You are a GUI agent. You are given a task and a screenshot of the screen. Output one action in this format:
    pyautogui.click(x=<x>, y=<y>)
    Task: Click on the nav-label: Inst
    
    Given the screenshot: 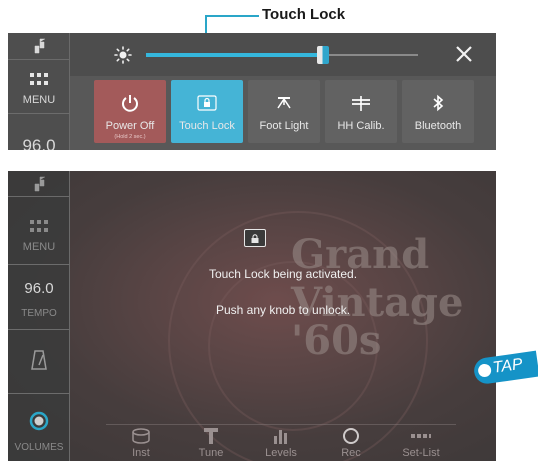 What is the action you would take?
    pyautogui.click(x=141, y=453)
    